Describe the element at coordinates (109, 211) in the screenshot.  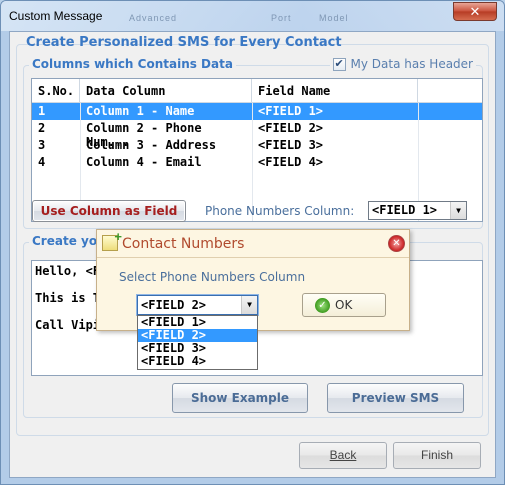
I see `use-column-as-field-button: Use Column as Field` at that location.